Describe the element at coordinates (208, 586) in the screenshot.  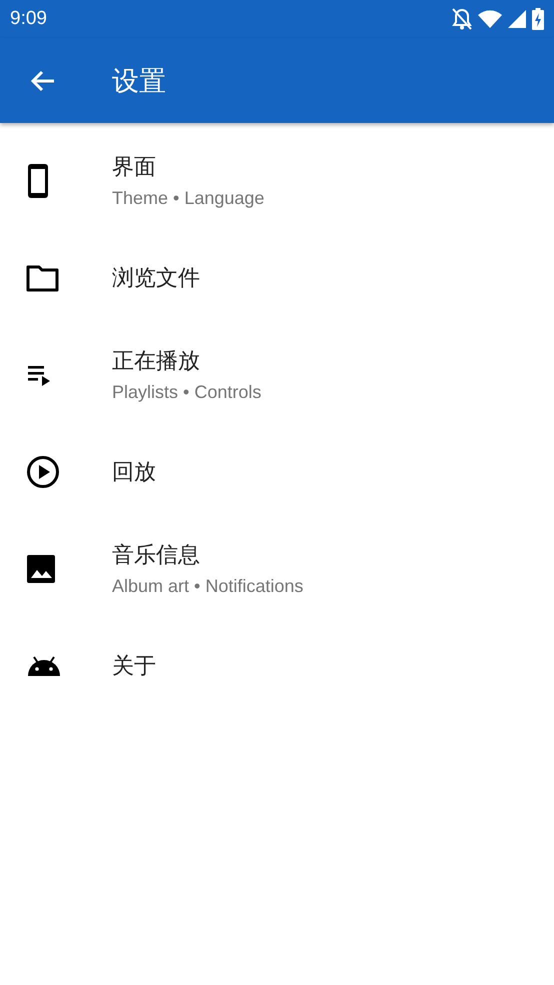
I see `item-subtitle: Album art • Notifications` at that location.